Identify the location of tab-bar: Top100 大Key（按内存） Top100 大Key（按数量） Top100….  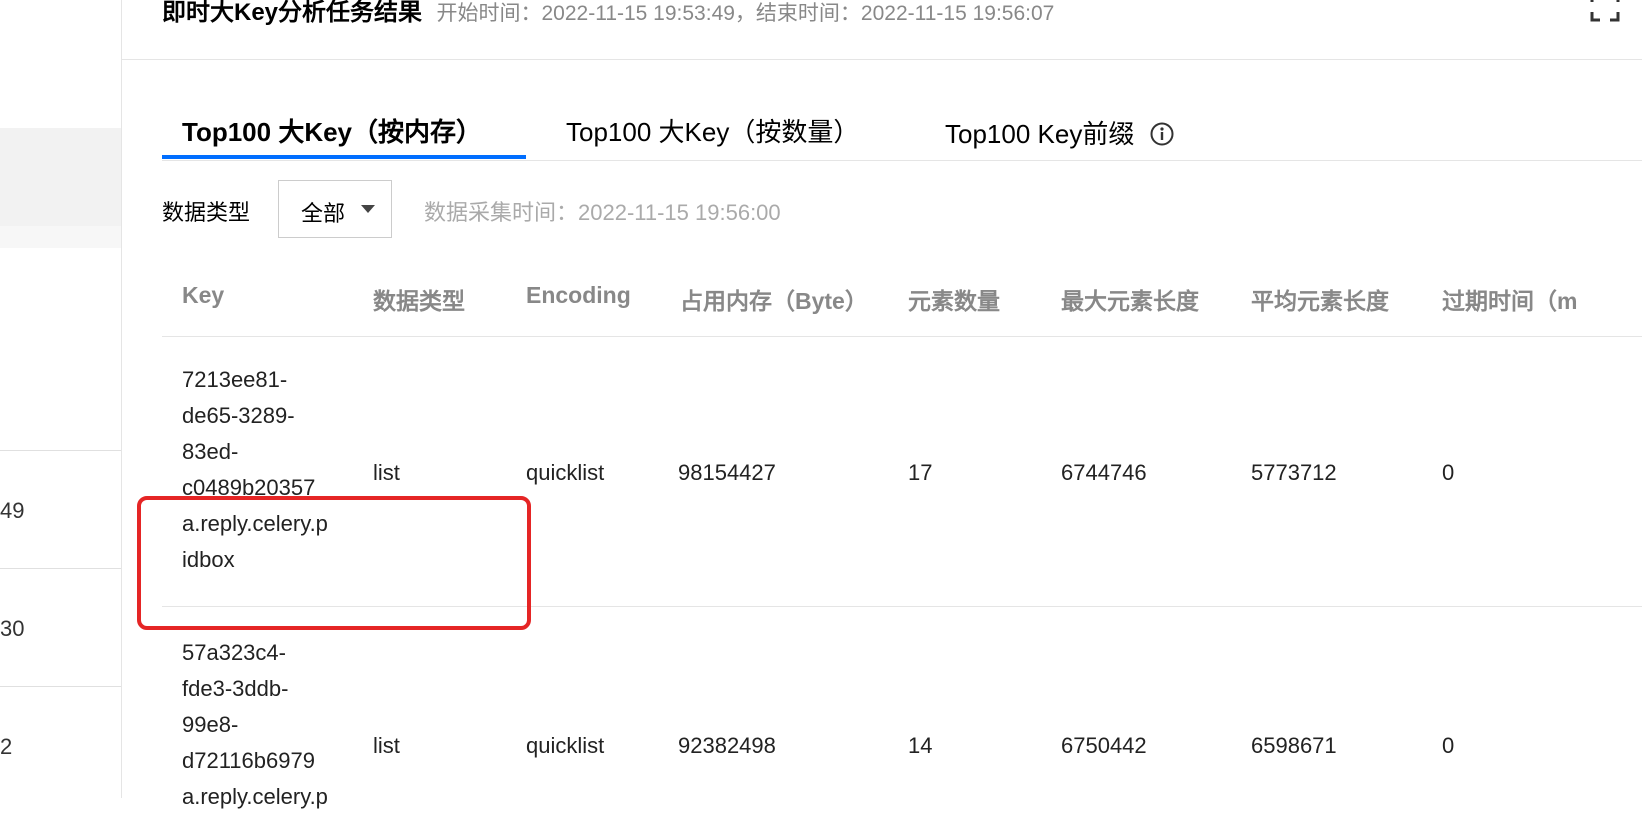
(902, 130).